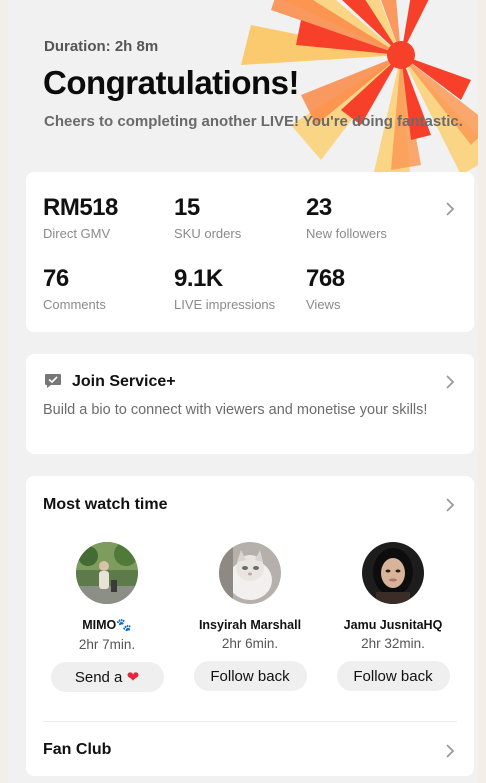 The width and height of the screenshot is (486, 783). What do you see at coordinates (346, 217) in the screenshot?
I see `stat-new-followers: 23 New followers` at bounding box center [346, 217].